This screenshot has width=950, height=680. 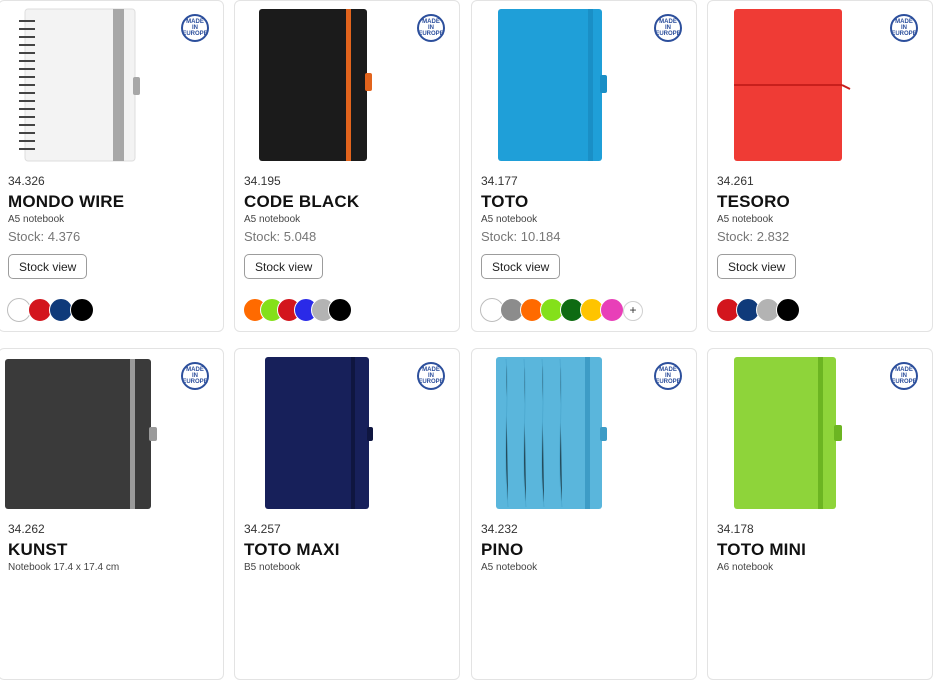 I want to click on product-name: MONDO WIRE, so click(x=66, y=202).